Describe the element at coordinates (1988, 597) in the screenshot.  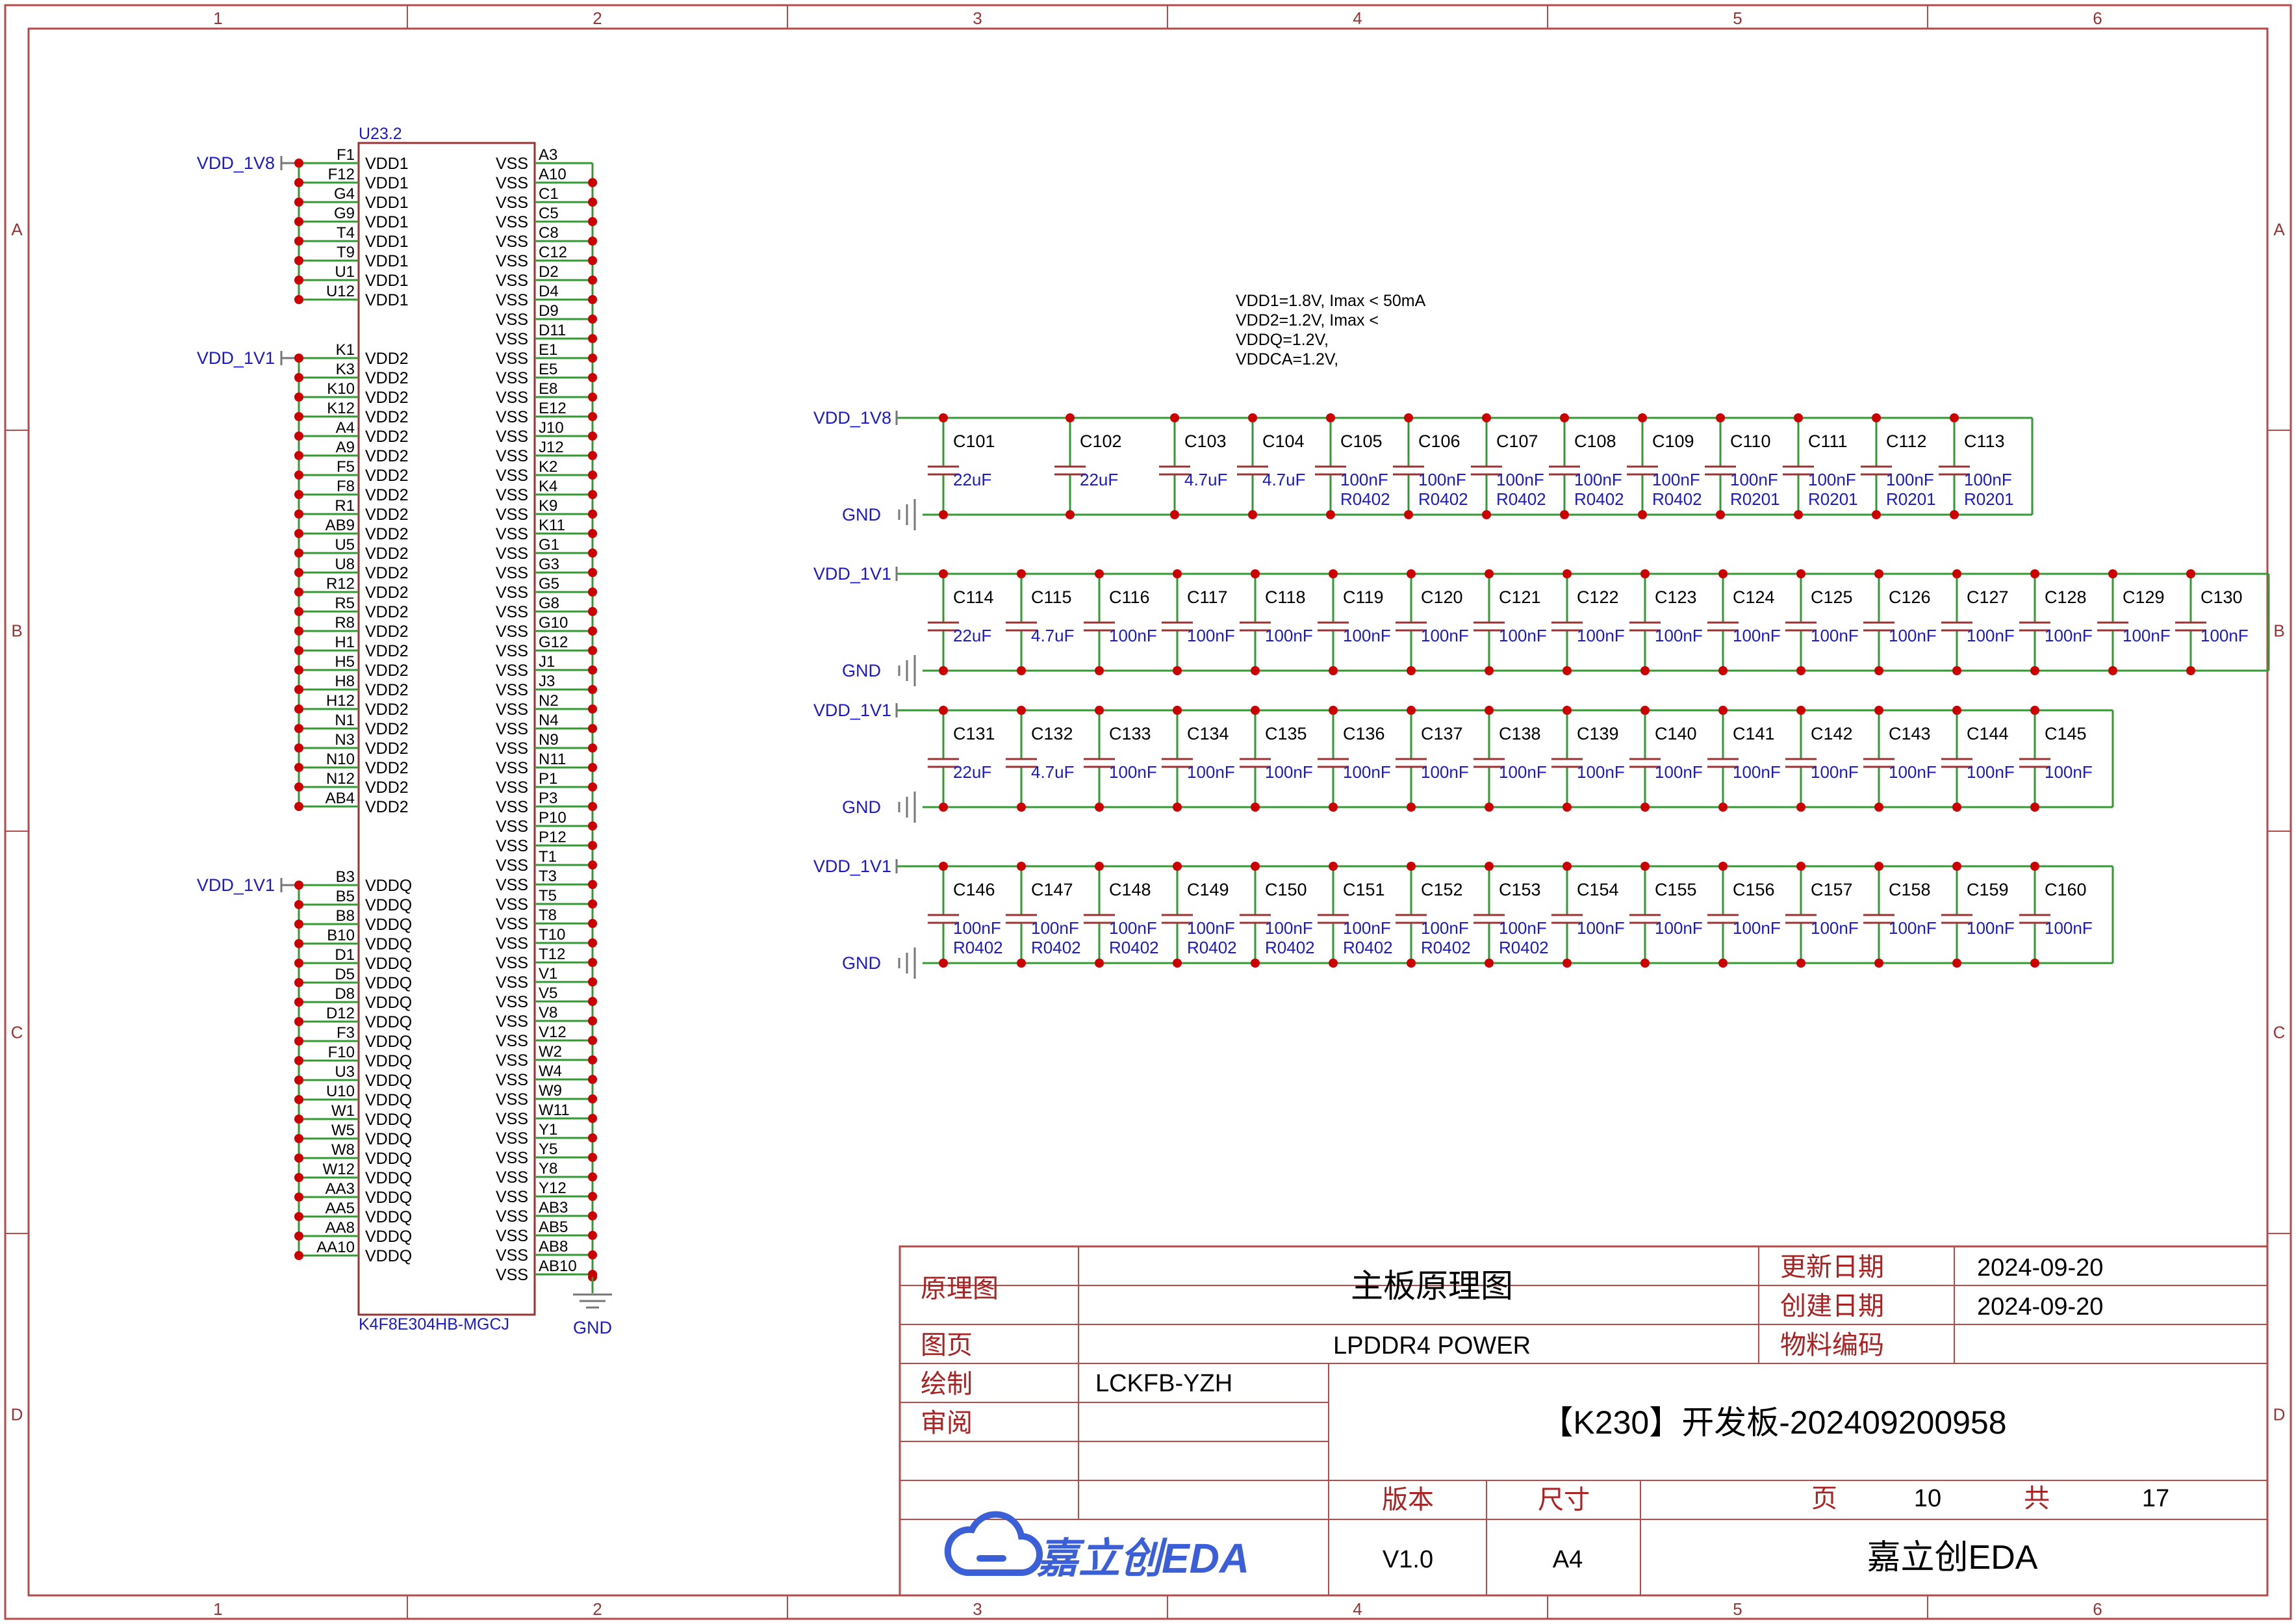
I see `cap-designator: C127` at that location.